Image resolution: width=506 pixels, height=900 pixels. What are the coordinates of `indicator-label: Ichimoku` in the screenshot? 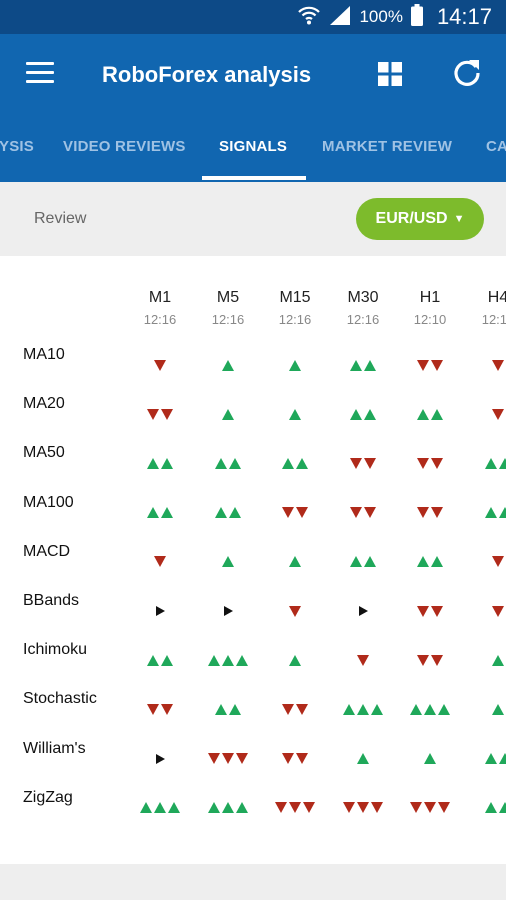 It's located at (55, 650).